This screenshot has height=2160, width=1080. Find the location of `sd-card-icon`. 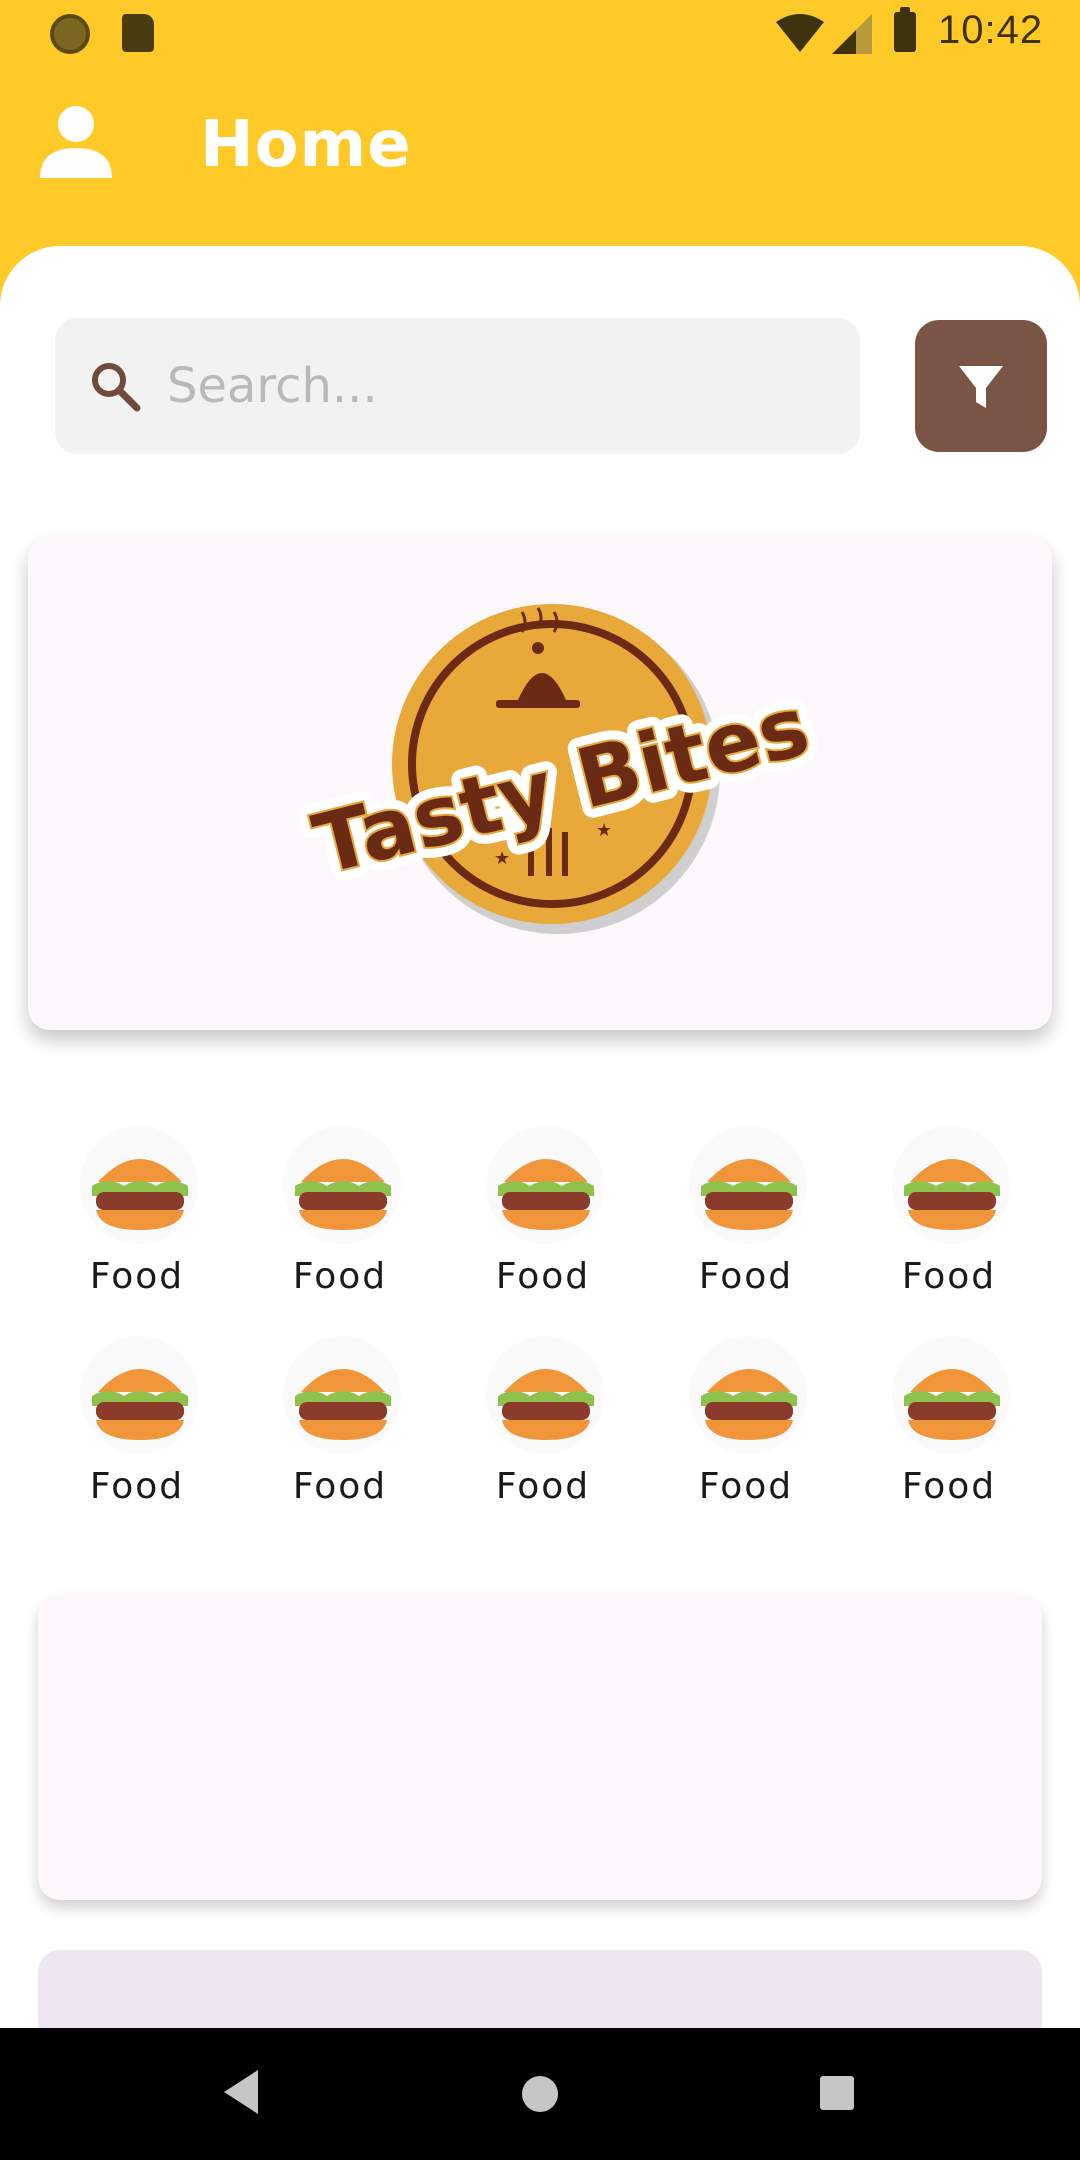

sd-card-icon is located at coordinates (138, 33).